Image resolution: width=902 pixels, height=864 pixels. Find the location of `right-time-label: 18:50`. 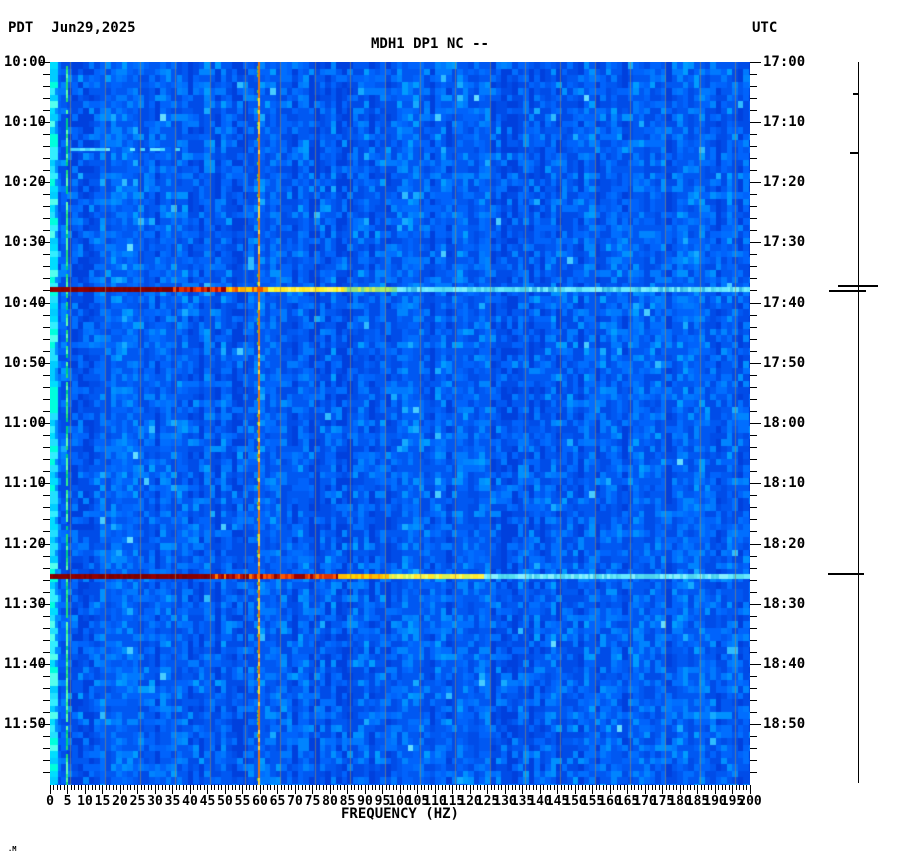

right-time-label: 18:50 is located at coordinates (784, 724).